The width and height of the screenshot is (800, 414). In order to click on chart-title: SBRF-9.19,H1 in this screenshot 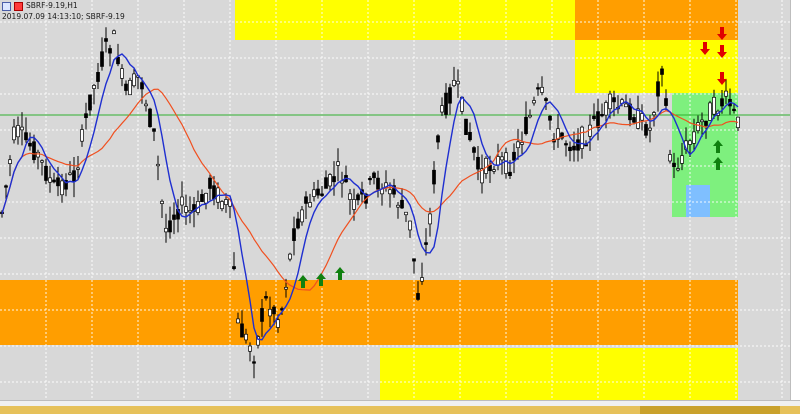, I will do `click(40, 6)`.